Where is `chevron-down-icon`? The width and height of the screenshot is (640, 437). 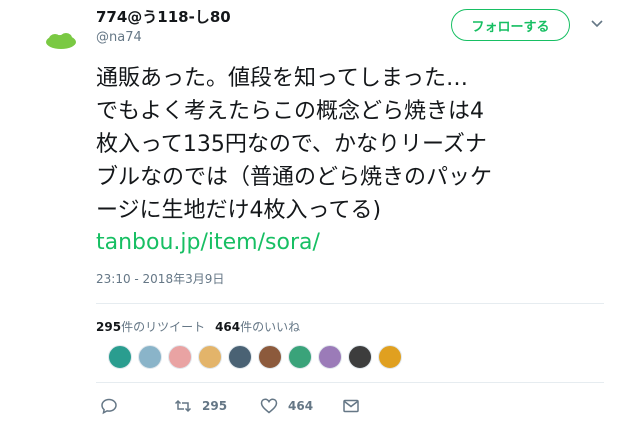 chevron-down-icon is located at coordinates (597, 24).